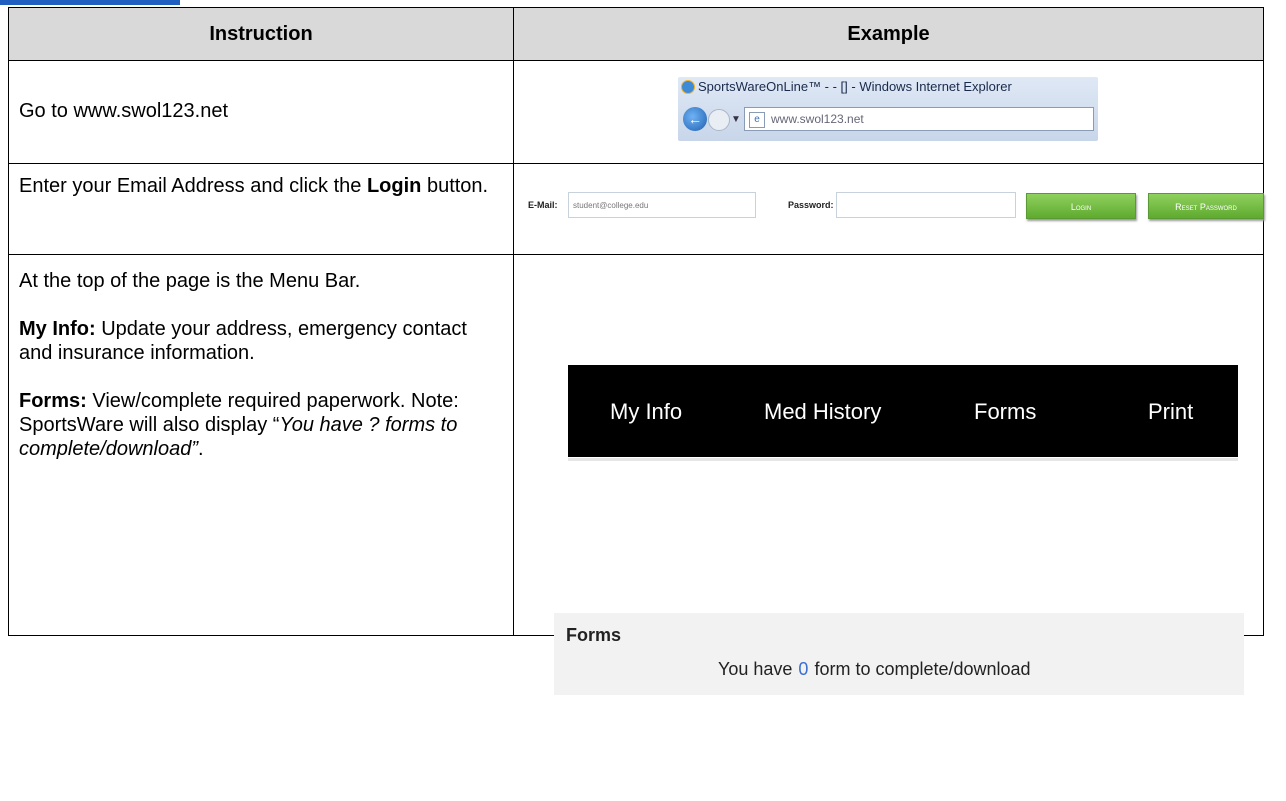 Image resolution: width=1286 pixels, height=801 pixels. Describe the element at coordinates (193, 186) in the screenshot. I see `instruction-text-part: Enter your Email Address and click the` at that location.